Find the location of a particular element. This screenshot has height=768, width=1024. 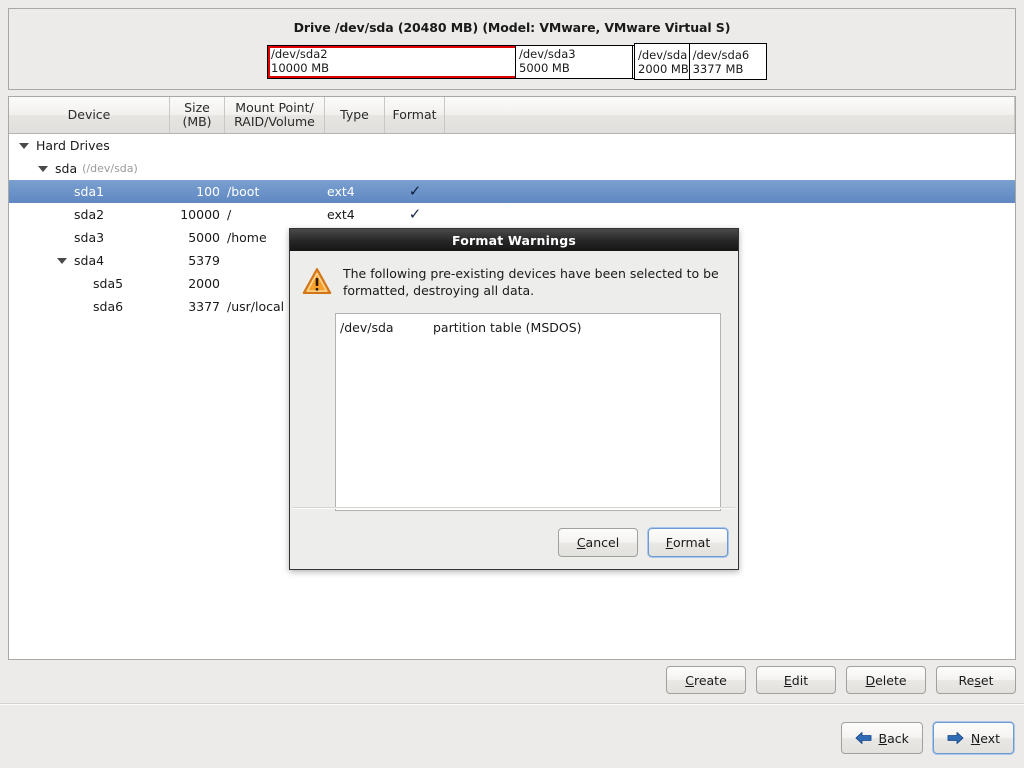

row-size-cell: 3377 is located at coordinates (204, 306).